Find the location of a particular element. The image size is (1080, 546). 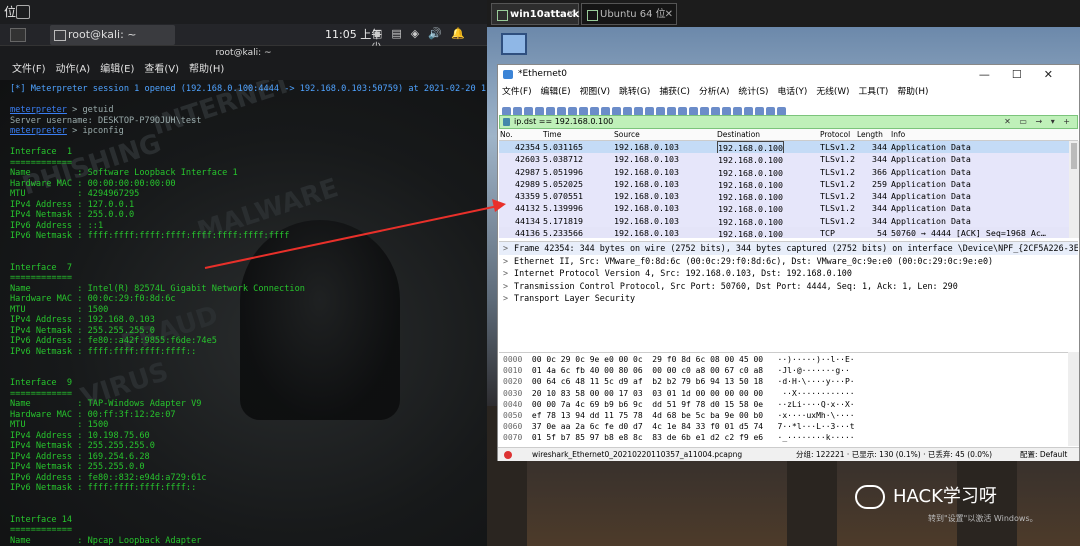

terminal-line is located at coordinates (248, 257).